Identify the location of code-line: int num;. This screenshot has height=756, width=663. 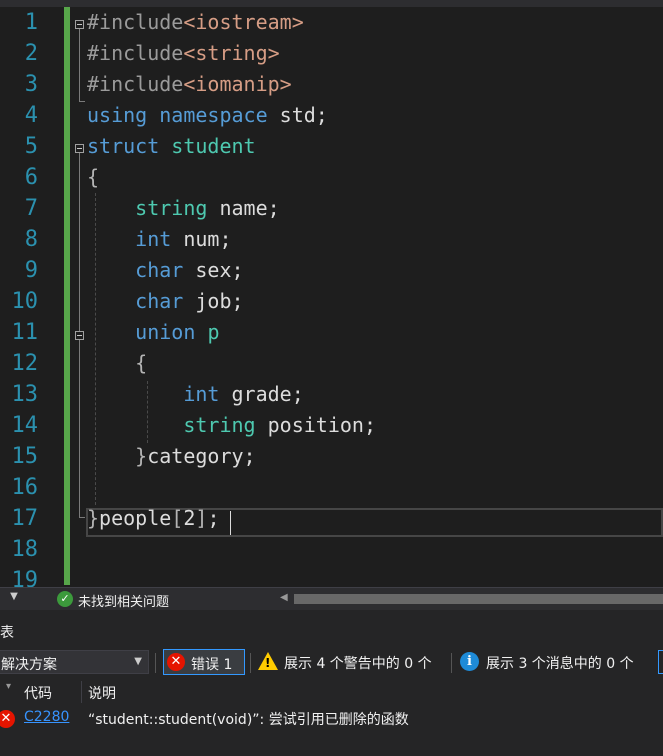
(159, 239).